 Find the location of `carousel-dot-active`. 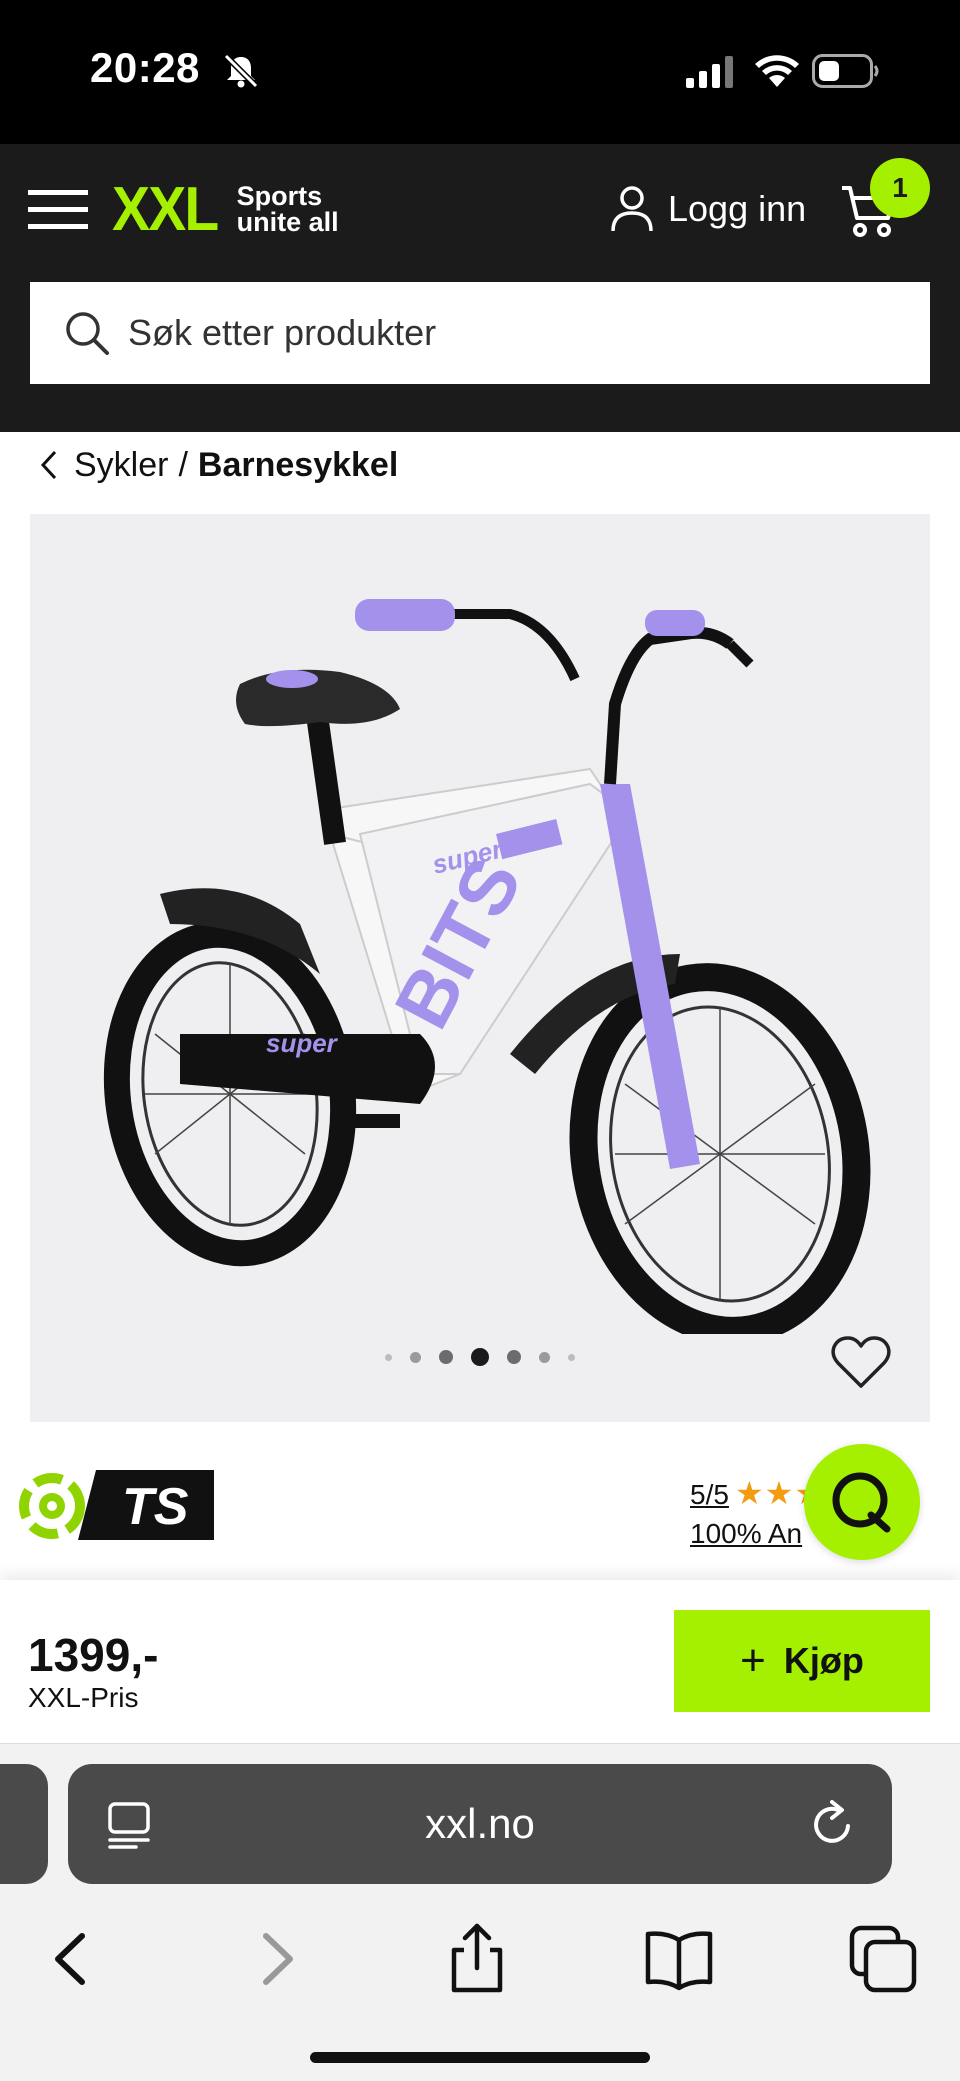

carousel-dot-active is located at coordinates (480, 1357).